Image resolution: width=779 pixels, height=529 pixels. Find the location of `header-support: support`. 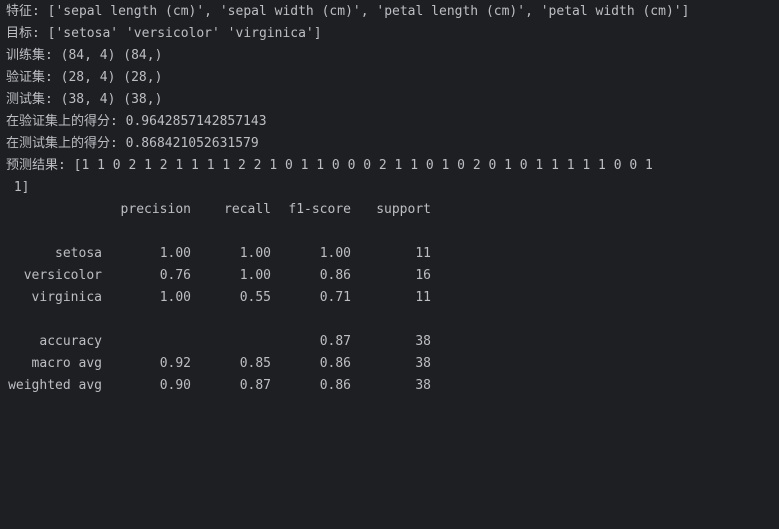

header-support: support is located at coordinates (403, 209).